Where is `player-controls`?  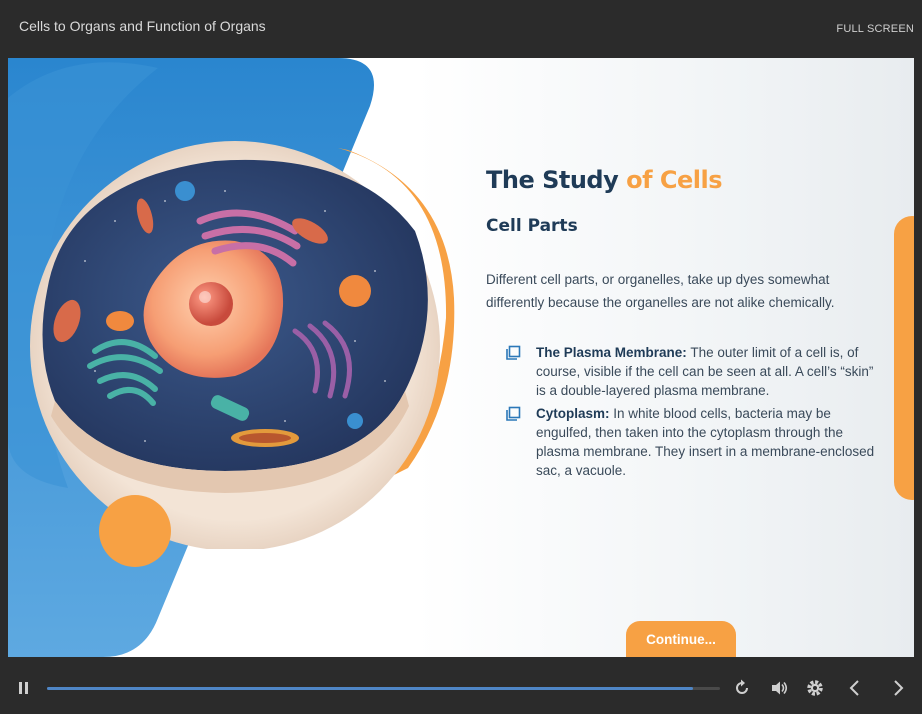 player-controls is located at coordinates (461, 689).